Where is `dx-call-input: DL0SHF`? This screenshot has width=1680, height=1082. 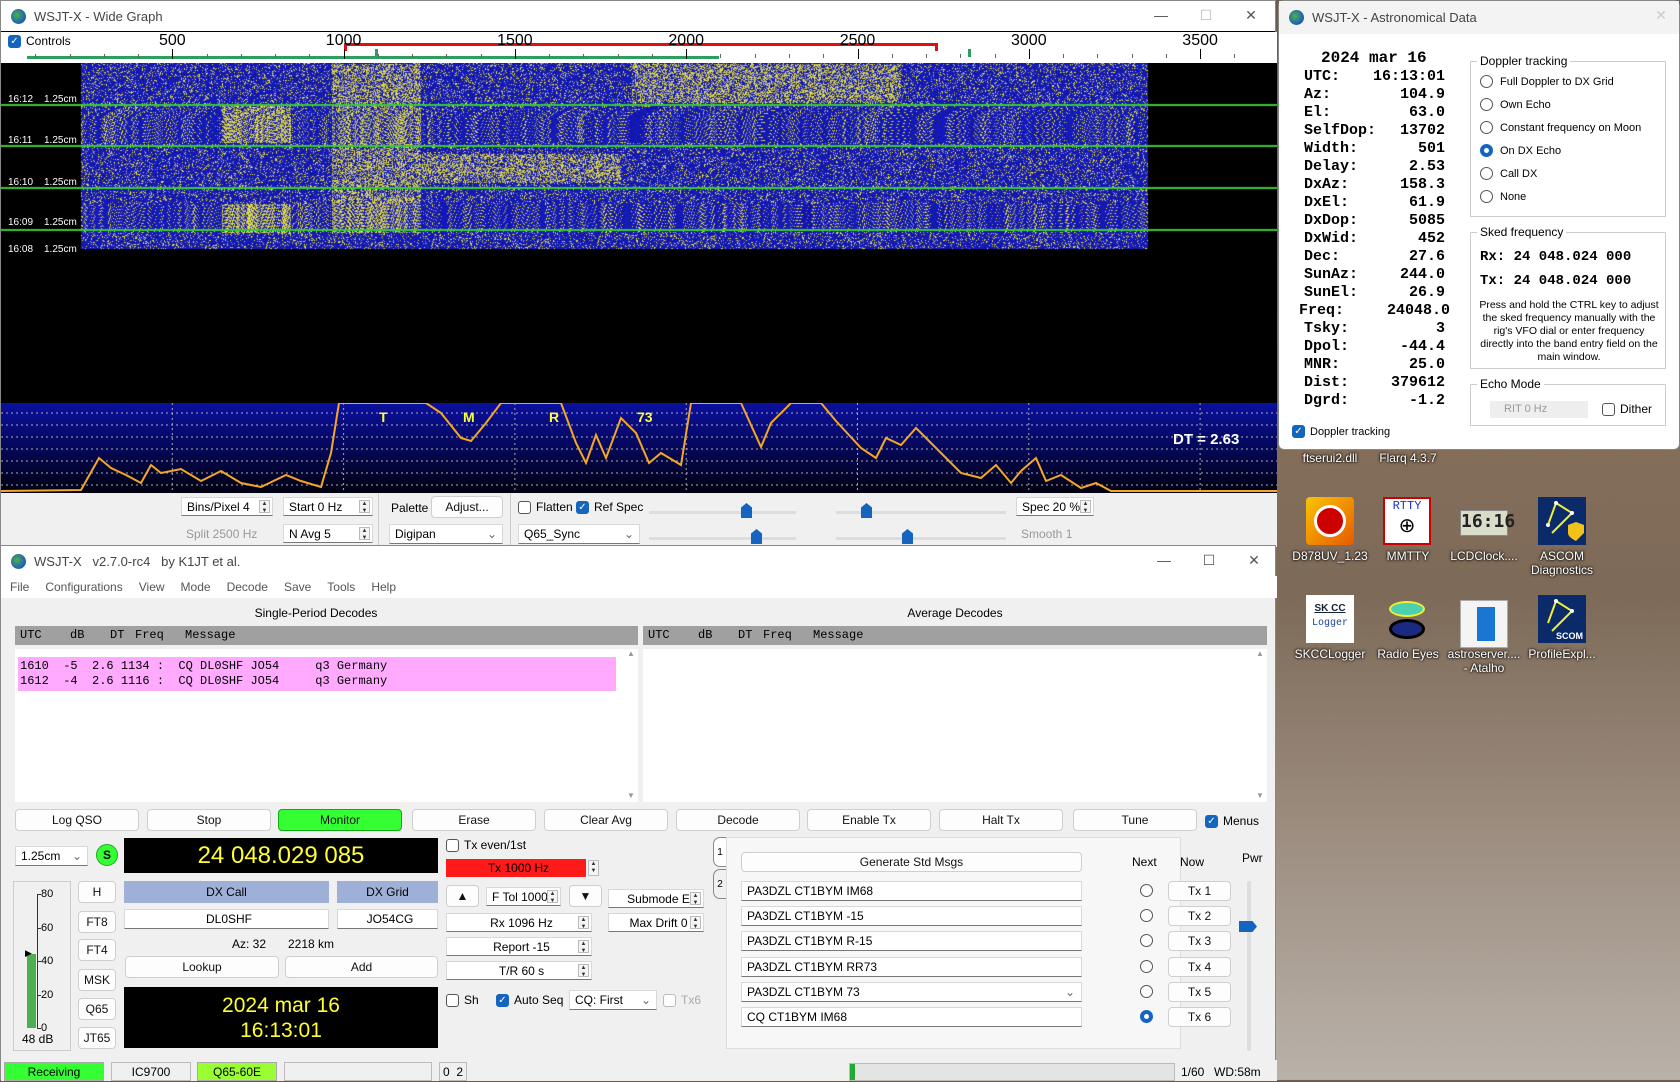
dx-call-input: DL0SHF is located at coordinates (226, 919).